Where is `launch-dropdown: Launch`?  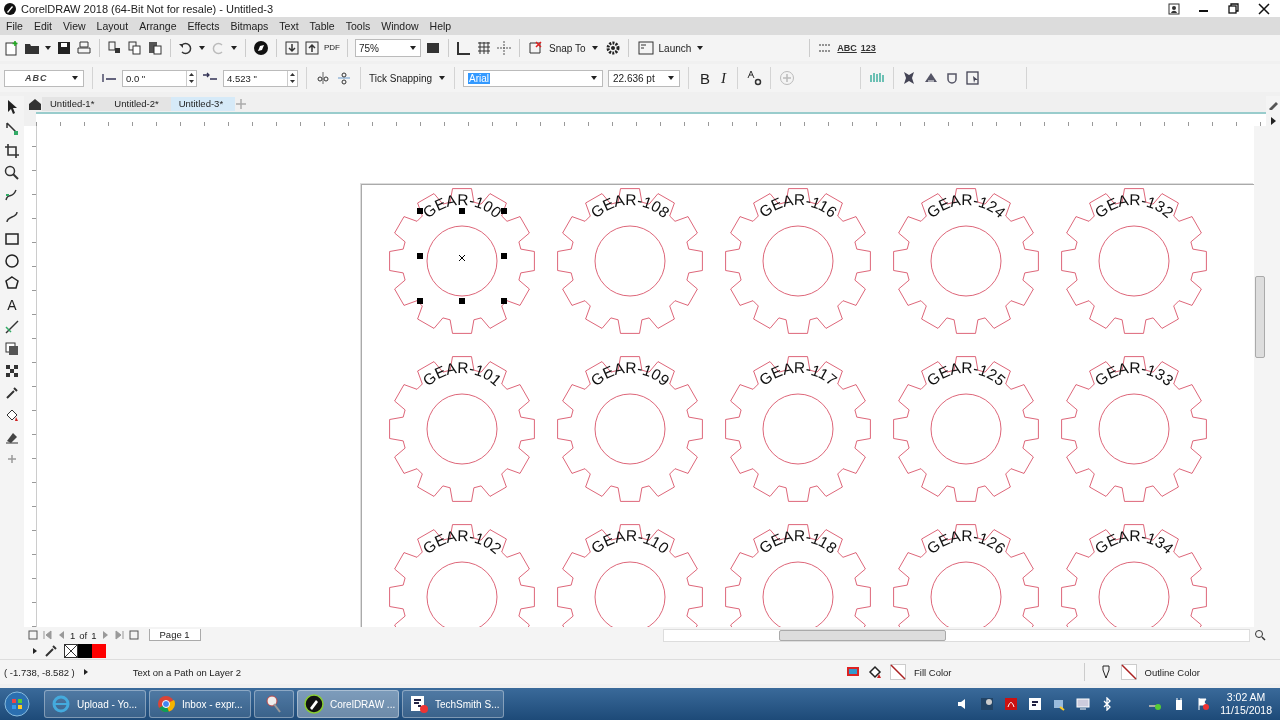
launch-dropdown: Launch is located at coordinates (671, 48).